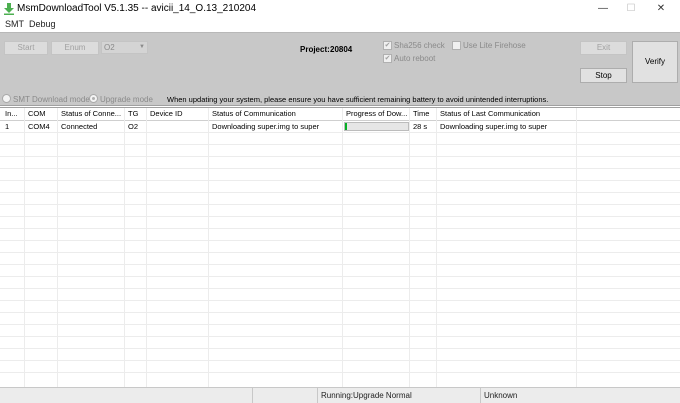 Image resolution: width=680 pixels, height=403 pixels. I want to click on menu-smt: SMT, so click(14, 24).